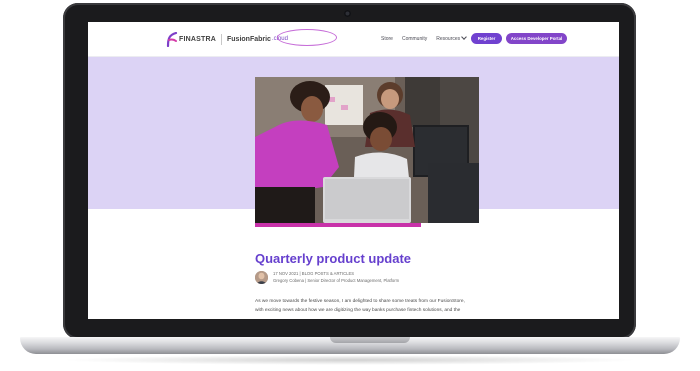 This screenshot has width=700, height=371. What do you see at coordinates (387, 39) in the screenshot?
I see `nav-store: Store` at bounding box center [387, 39].